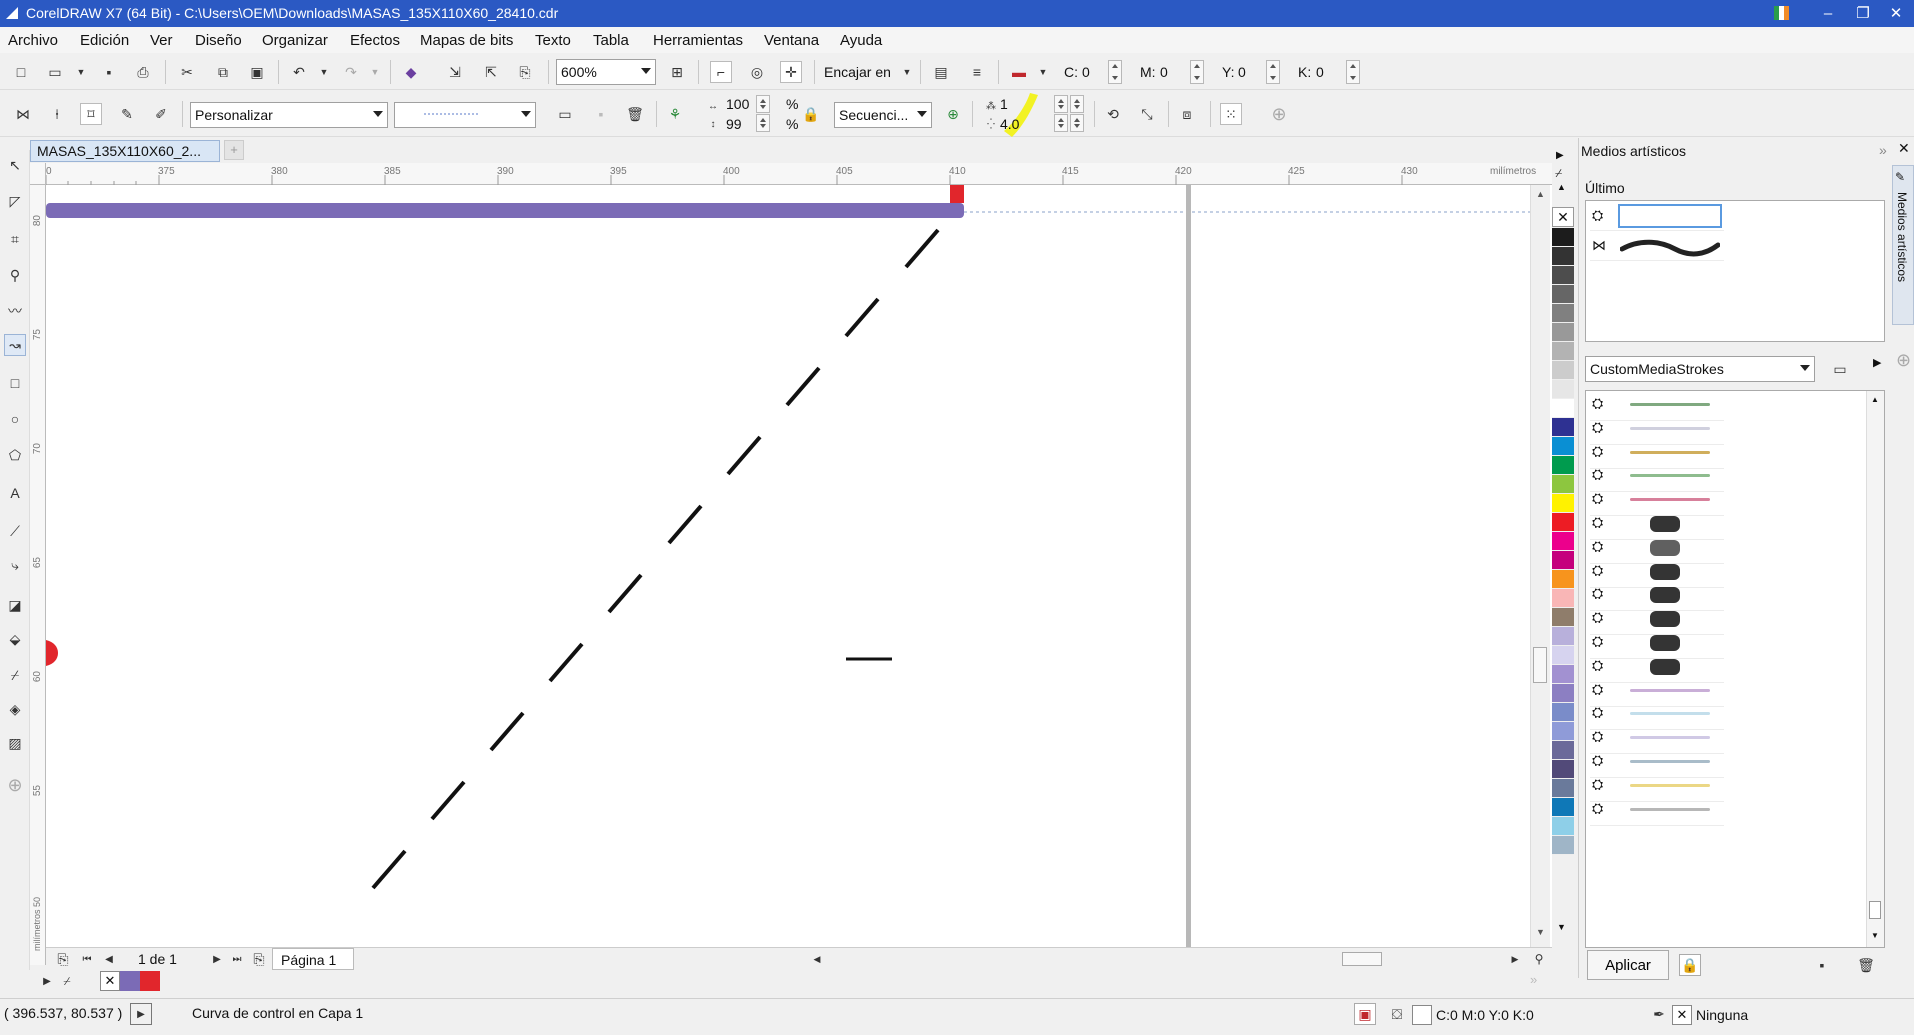 This screenshot has width=1914, height=1035. I want to click on add-page-after-icon: ⎘, so click(259, 959).